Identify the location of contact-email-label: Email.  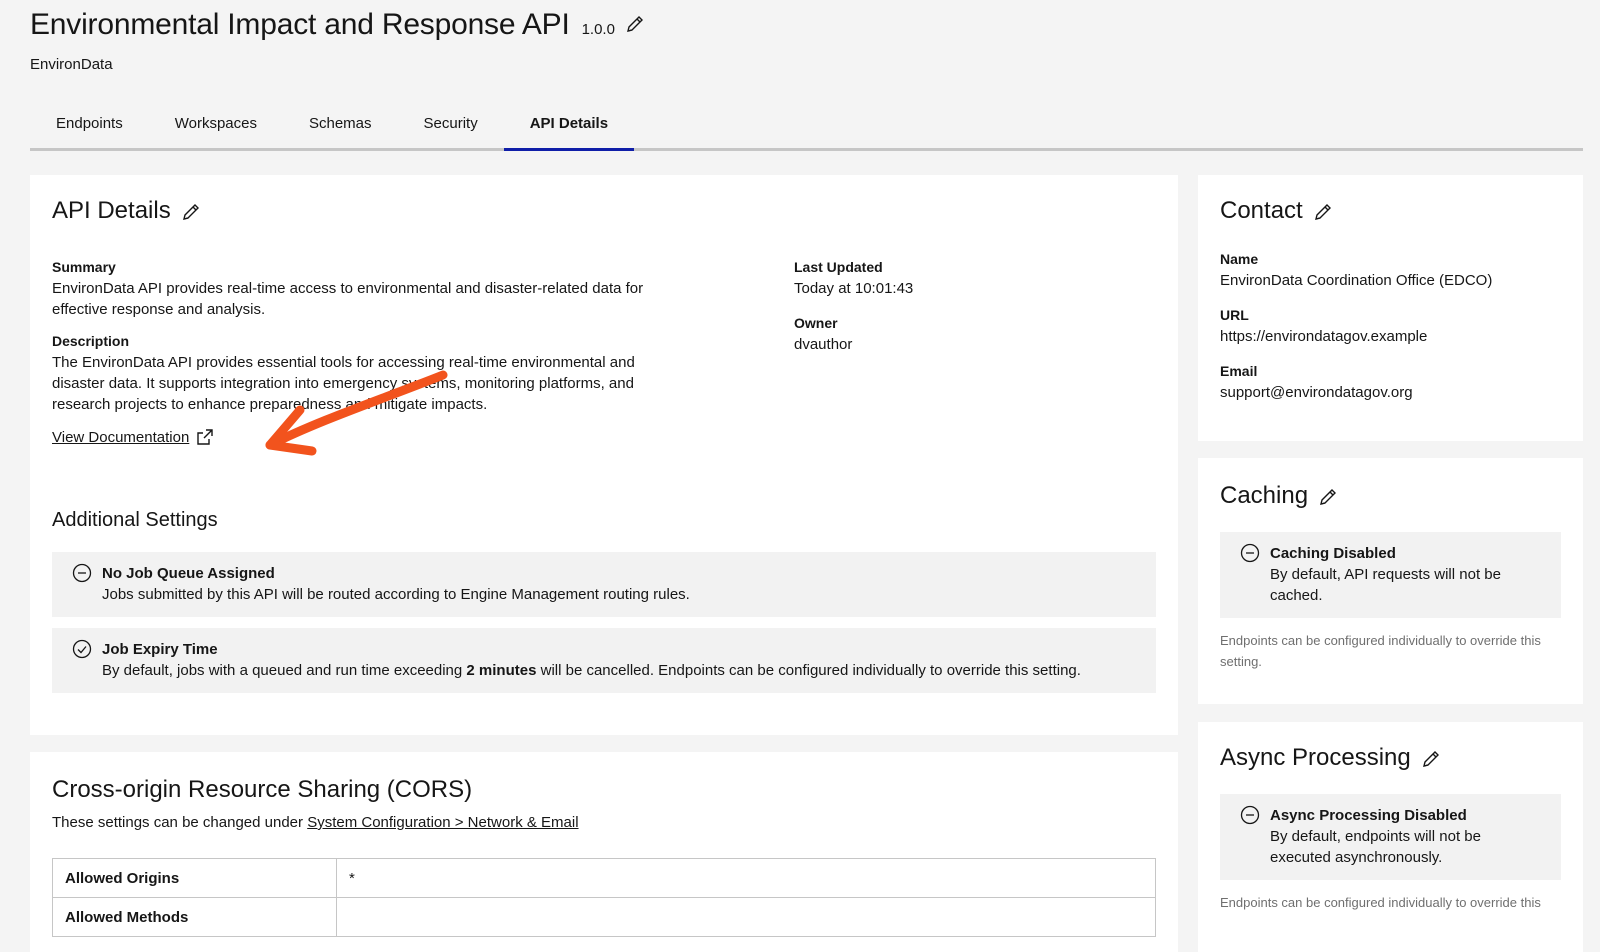
(1239, 371).